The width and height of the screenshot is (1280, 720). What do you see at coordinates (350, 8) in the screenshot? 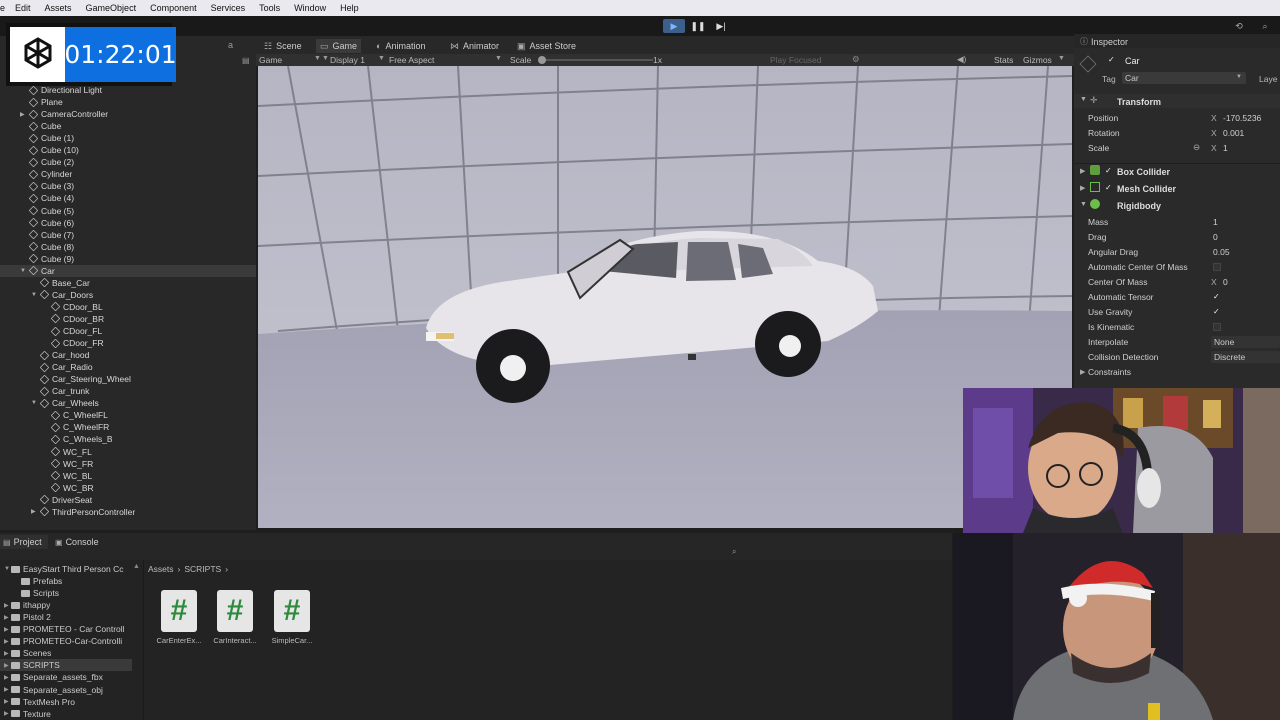
I see `menu-item: Help` at bounding box center [350, 8].